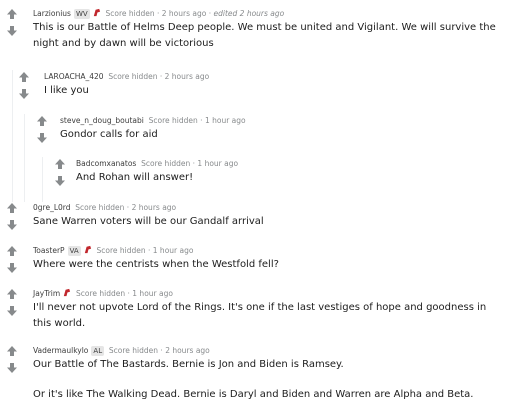  I want to click on comment-body: And Rohan will answer!, so click(286, 178).